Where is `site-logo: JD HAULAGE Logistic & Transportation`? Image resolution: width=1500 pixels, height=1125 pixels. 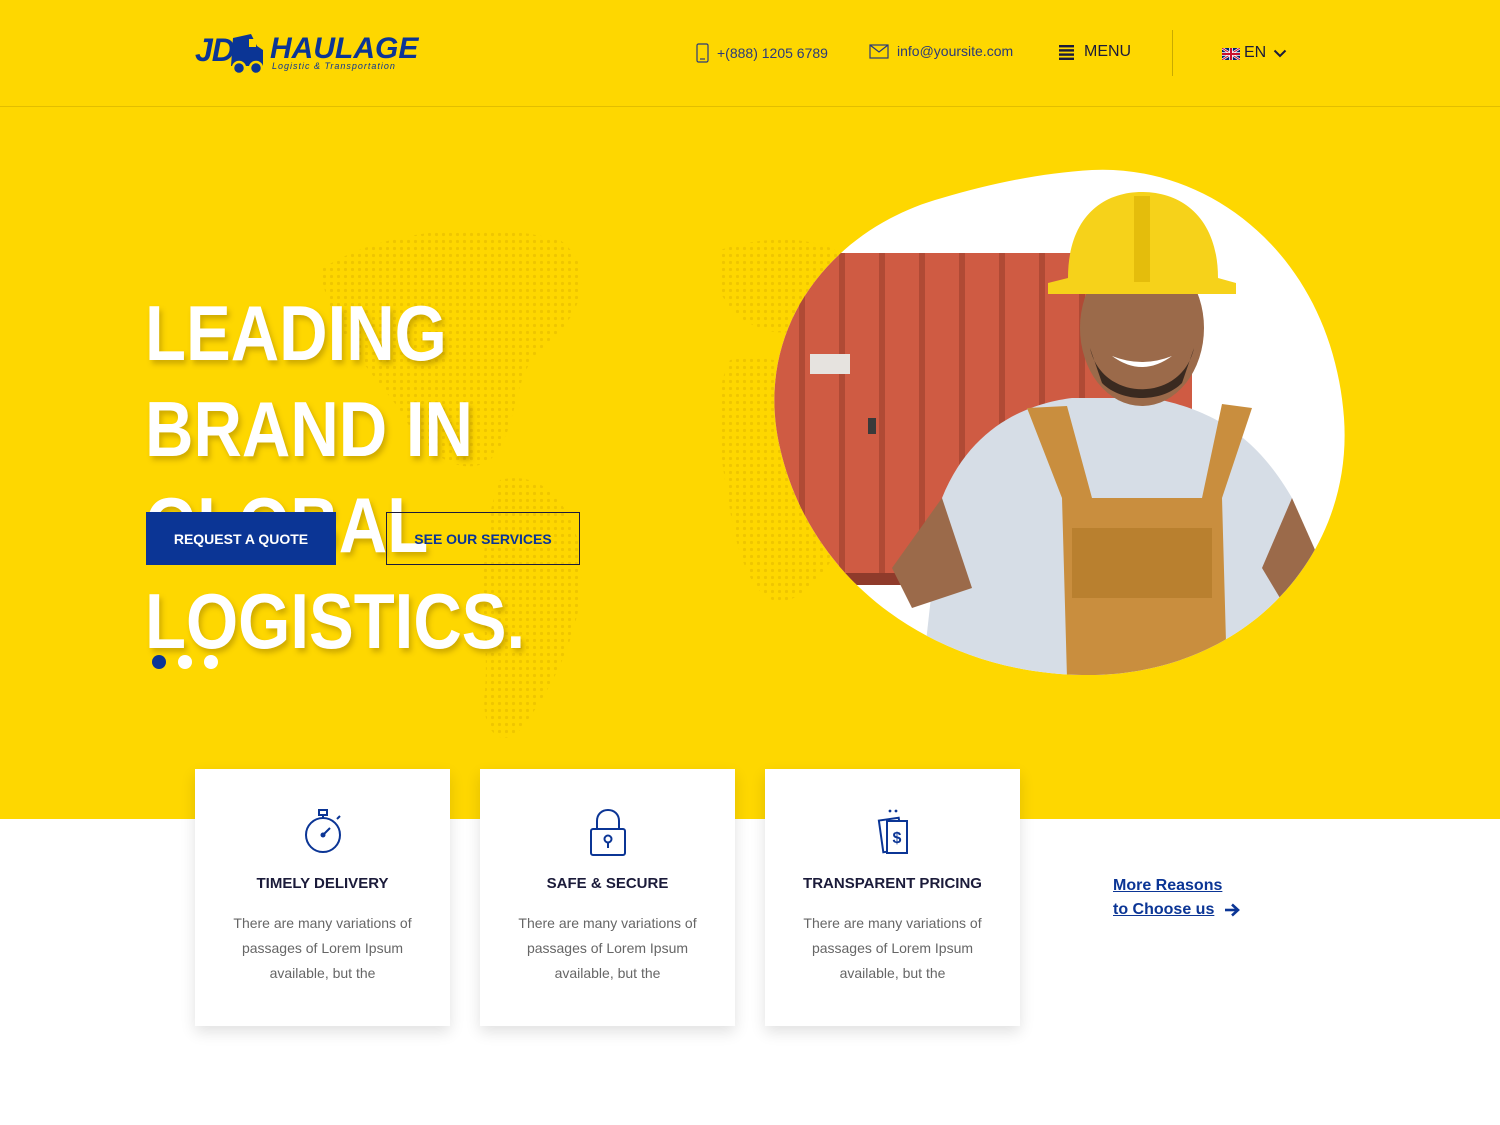 site-logo: JD HAULAGE Logistic & Transportation is located at coordinates (306, 55).